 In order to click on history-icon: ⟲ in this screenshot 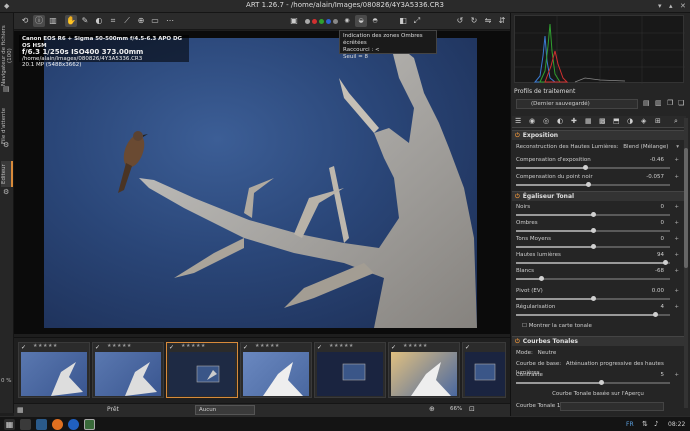, I will do `click(25, 21)`.